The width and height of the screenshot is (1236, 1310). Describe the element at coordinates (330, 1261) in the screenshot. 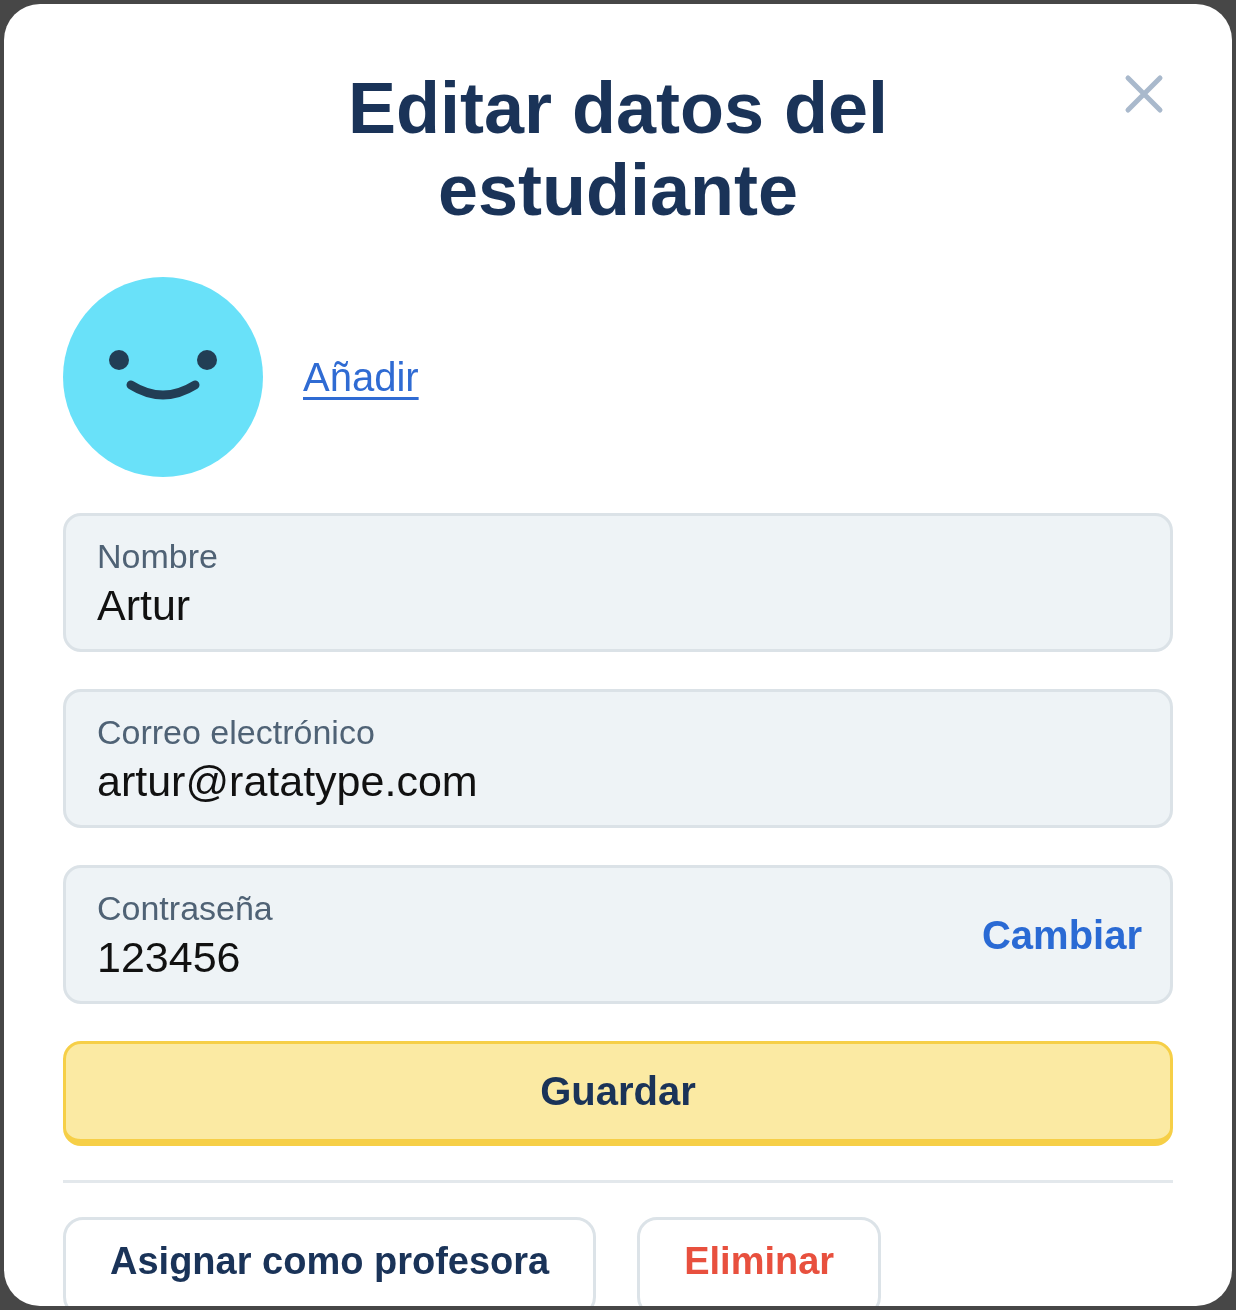

I see `assign-teacher-button: Asignar como profesora` at that location.